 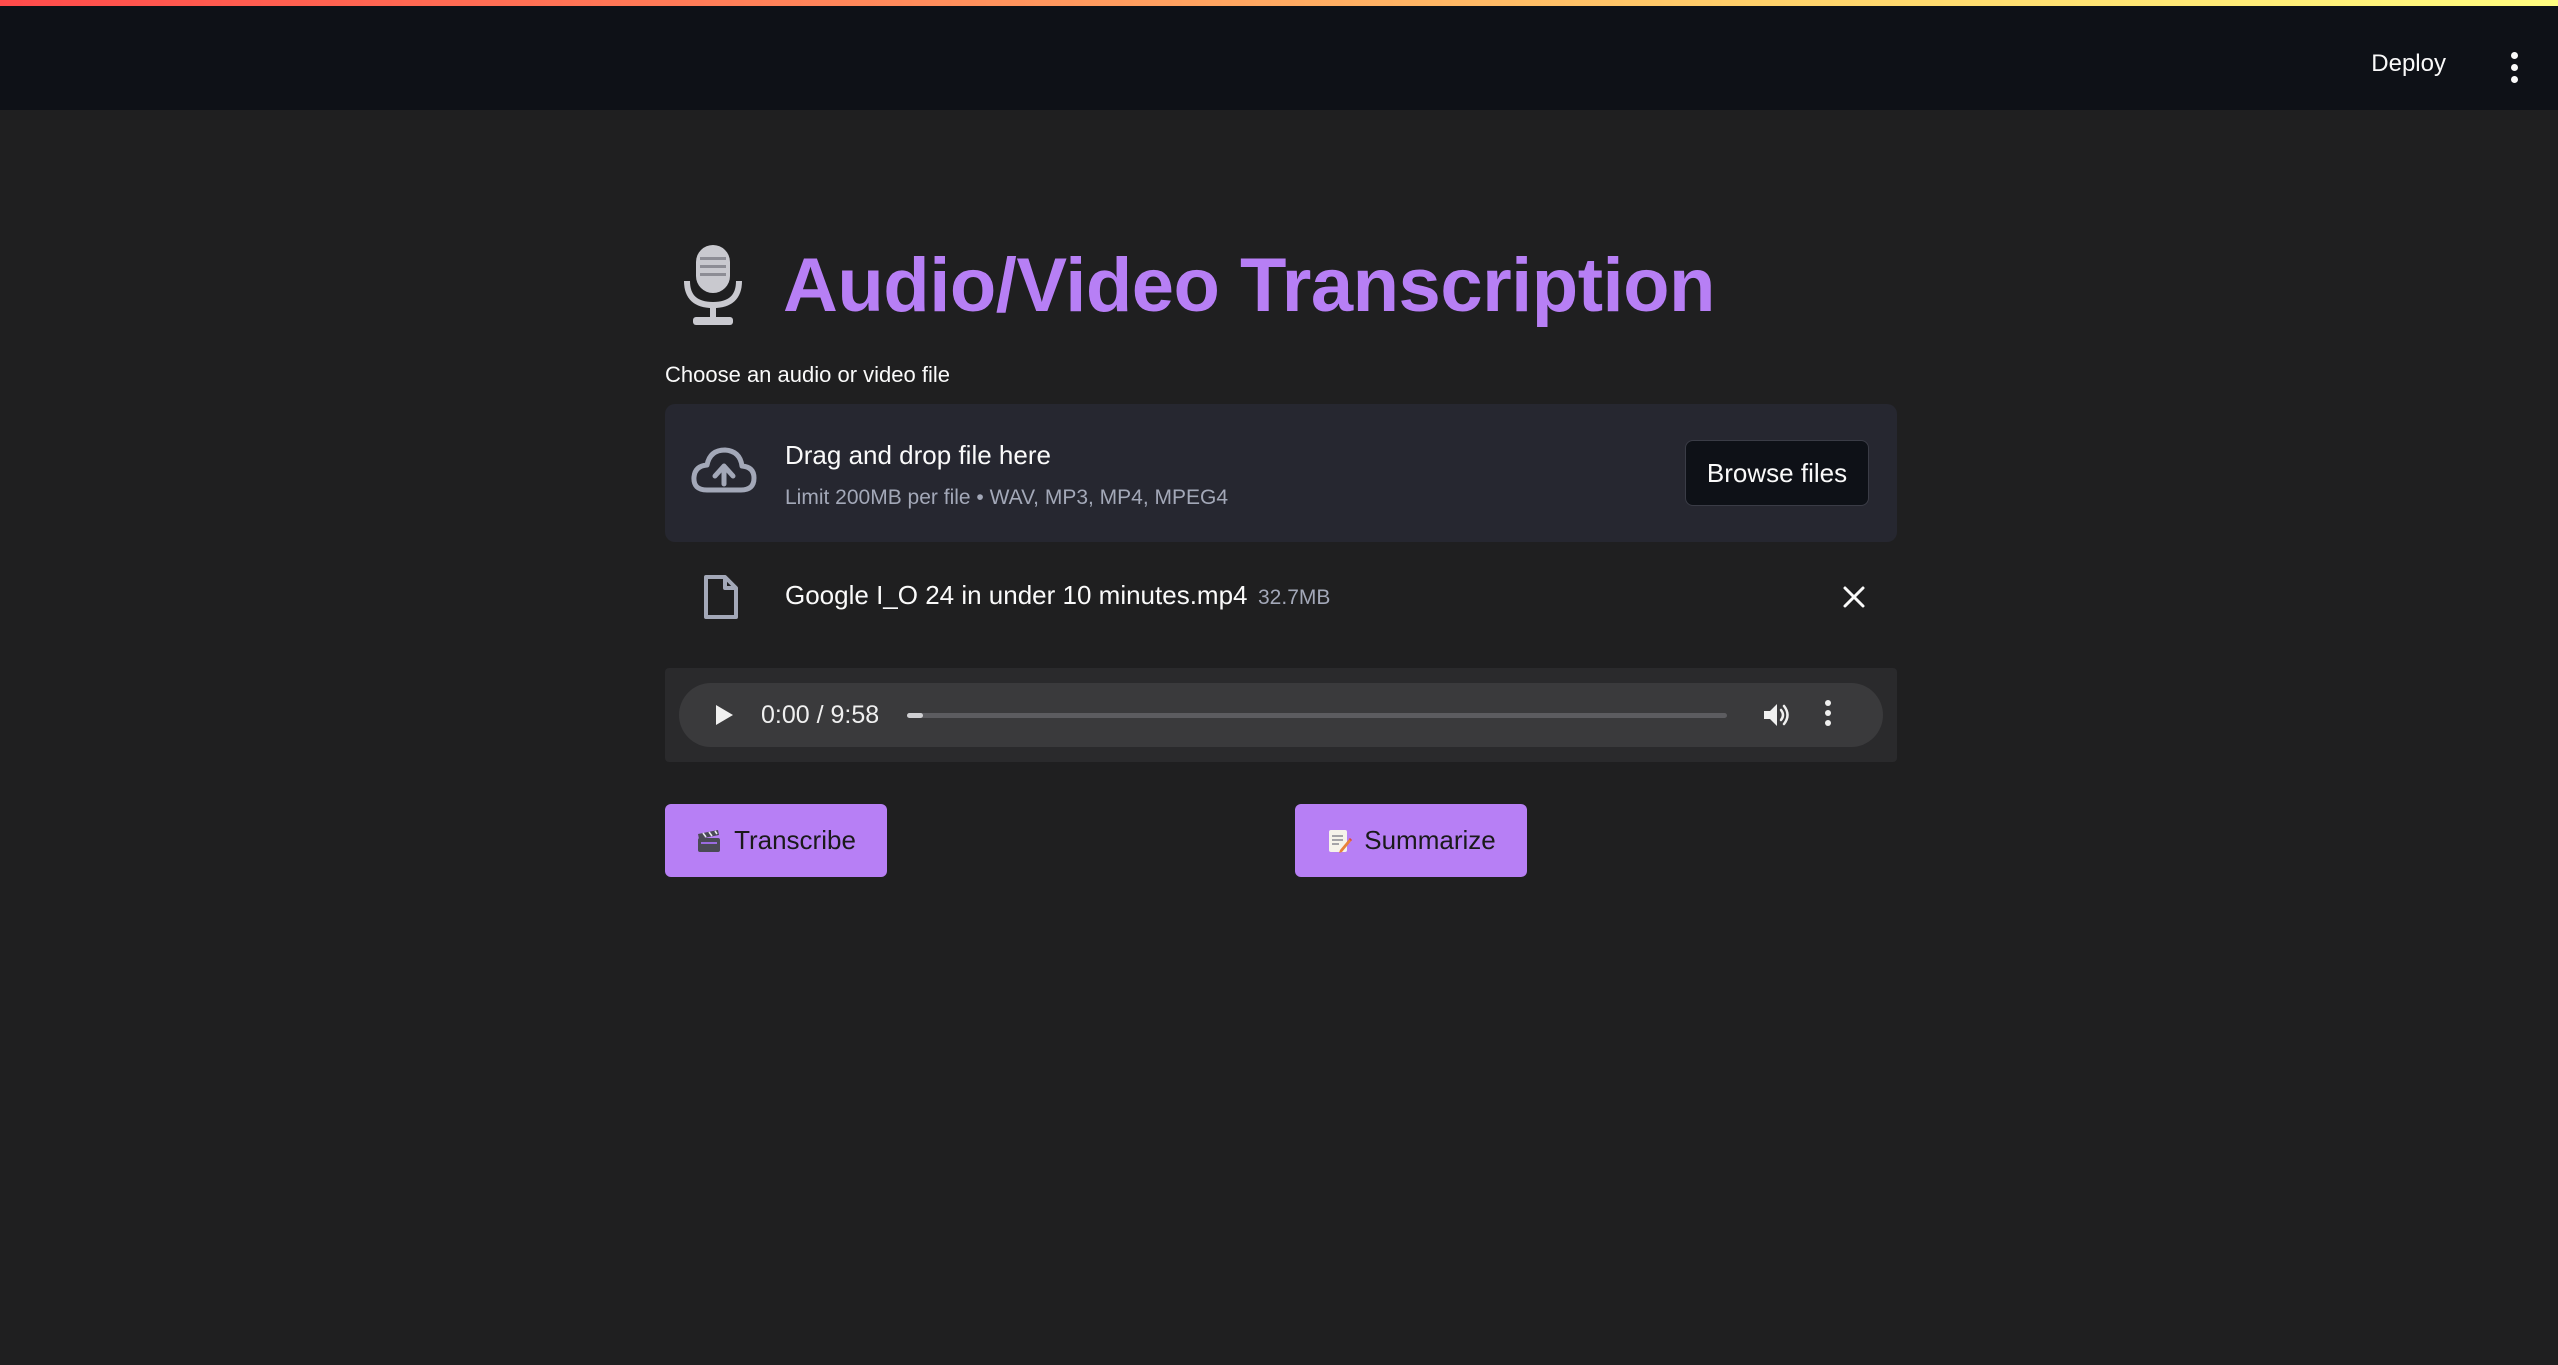 I want to click on media-player: 0:00 / 9:58, so click(x=1281, y=715).